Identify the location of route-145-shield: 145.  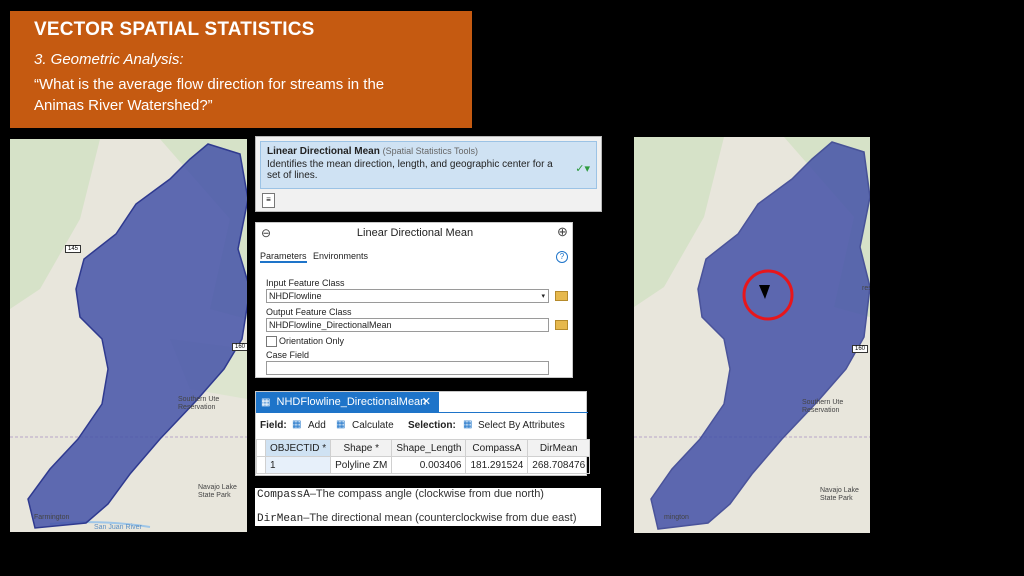
(73, 249).